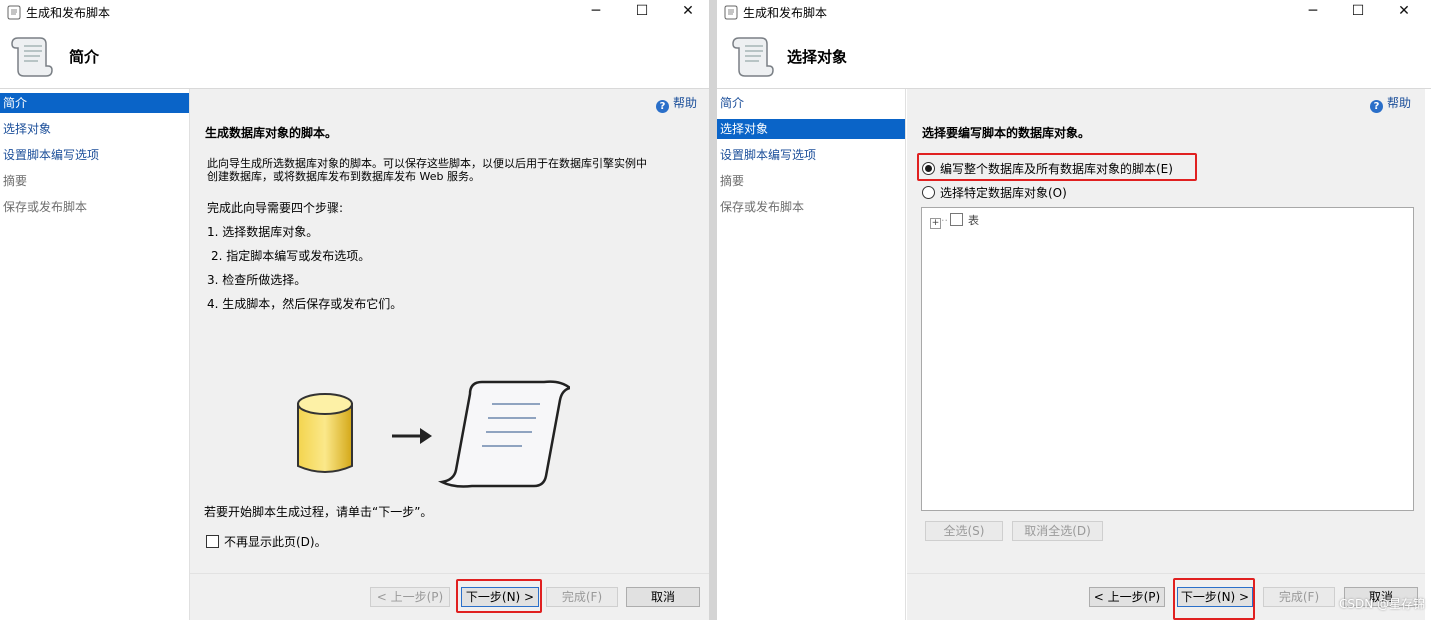 The image size is (1431, 620). I want to click on step-item: 2. 指定脚本编写或发布选项。, so click(291, 256).